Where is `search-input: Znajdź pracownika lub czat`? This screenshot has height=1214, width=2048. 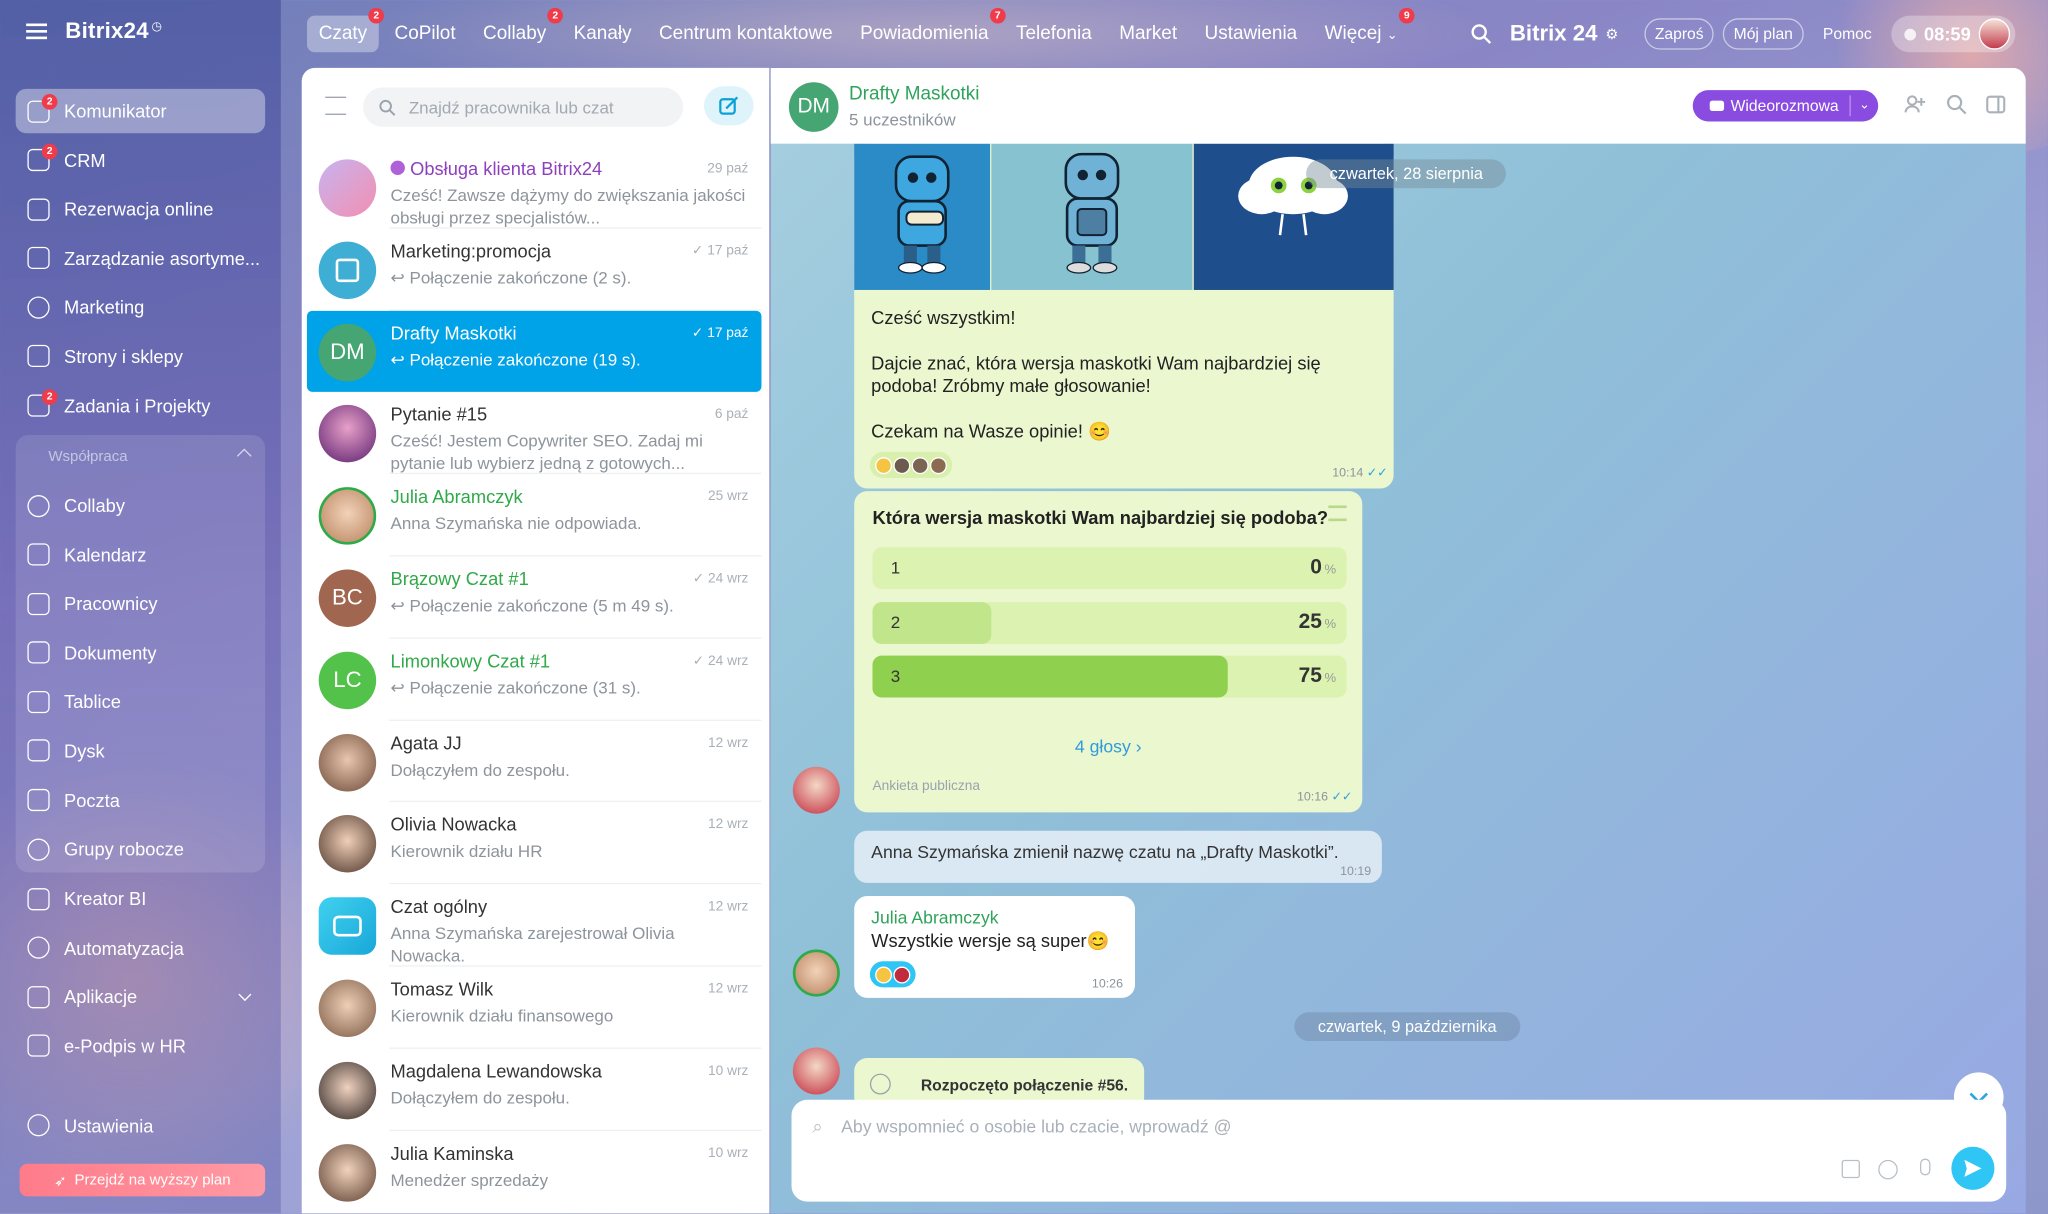
search-input: Znajdź pracownika lub czat is located at coordinates (523, 107).